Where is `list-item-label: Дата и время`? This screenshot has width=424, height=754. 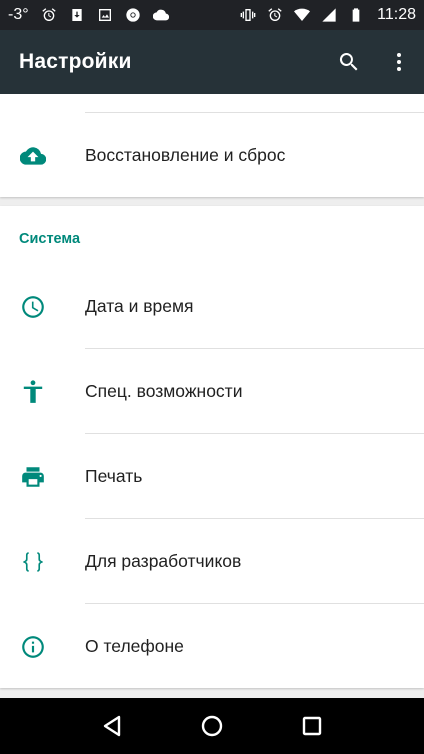
list-item-label: Дата и время is located at coordinates (139, 306).